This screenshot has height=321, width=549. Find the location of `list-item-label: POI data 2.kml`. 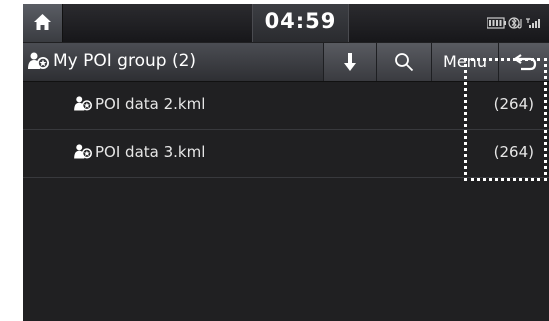

list-item-label: POI data 2.kml is located at coordinates (150, 104).